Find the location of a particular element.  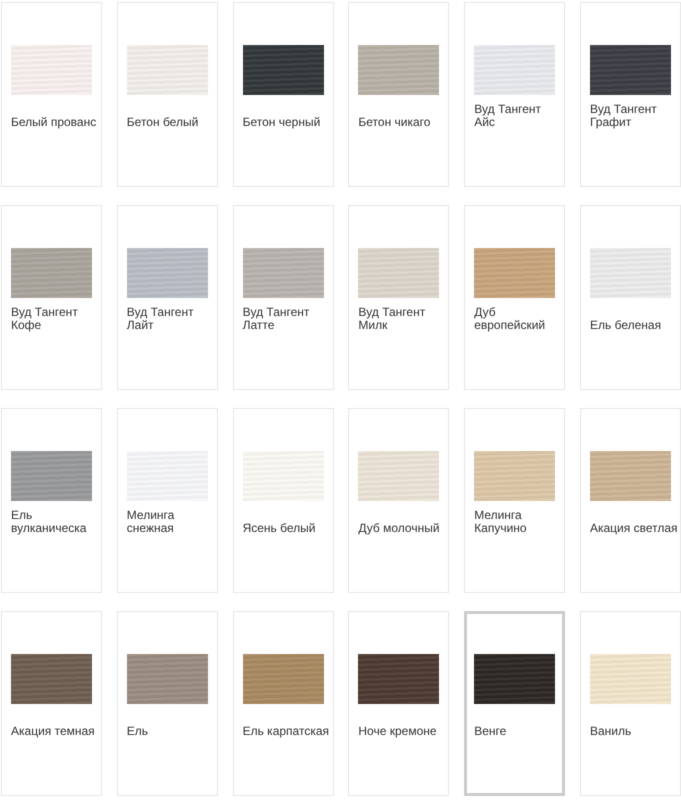

finish-card: Белый прованс is located at coordinates (51, 94).